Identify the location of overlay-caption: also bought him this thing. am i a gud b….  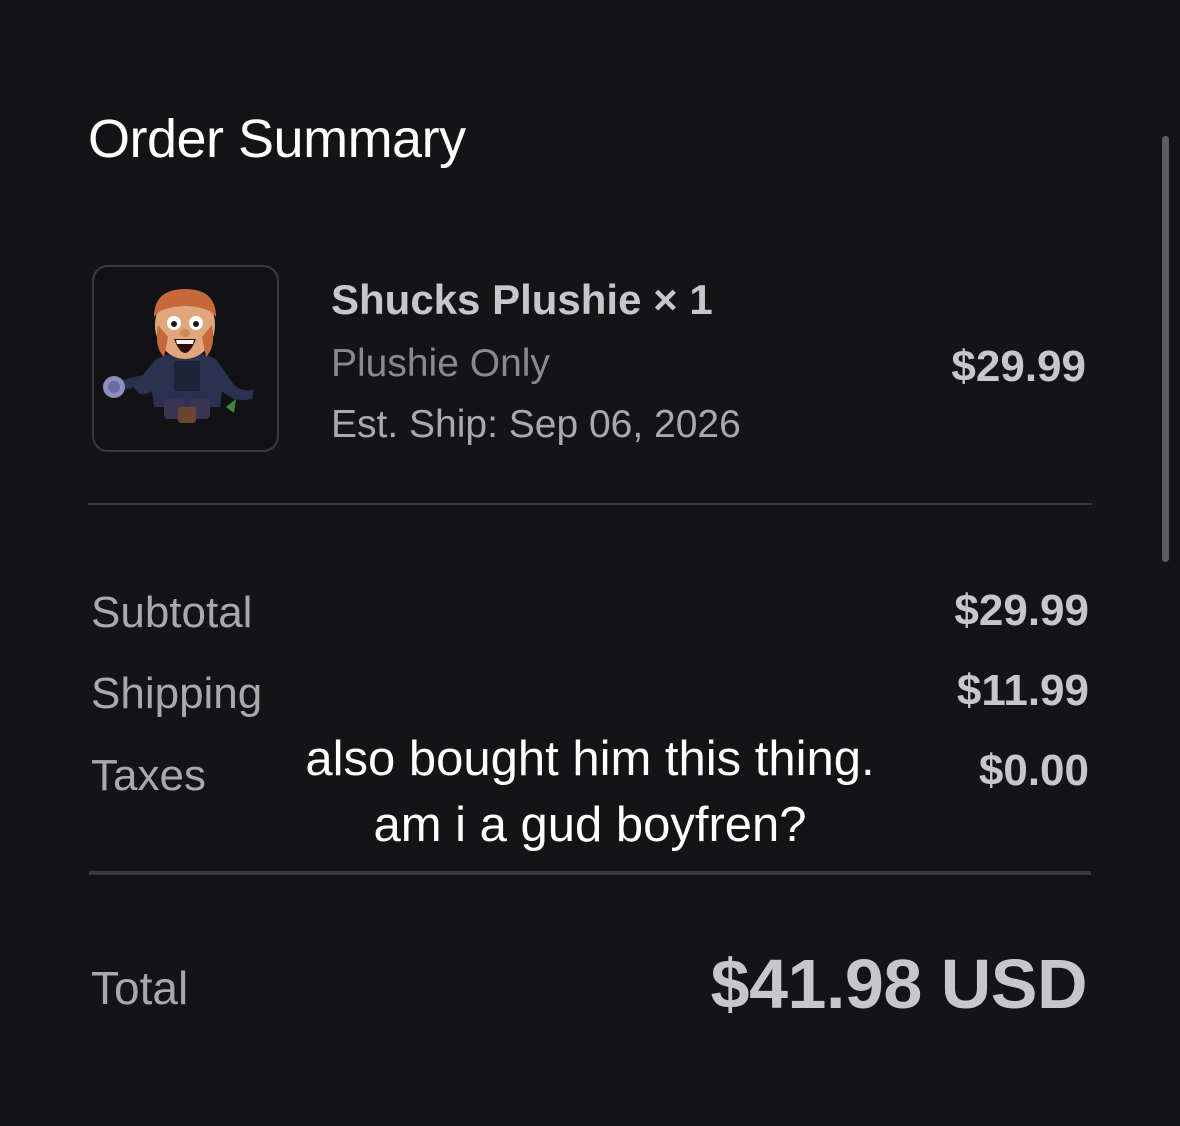
(590, 792).